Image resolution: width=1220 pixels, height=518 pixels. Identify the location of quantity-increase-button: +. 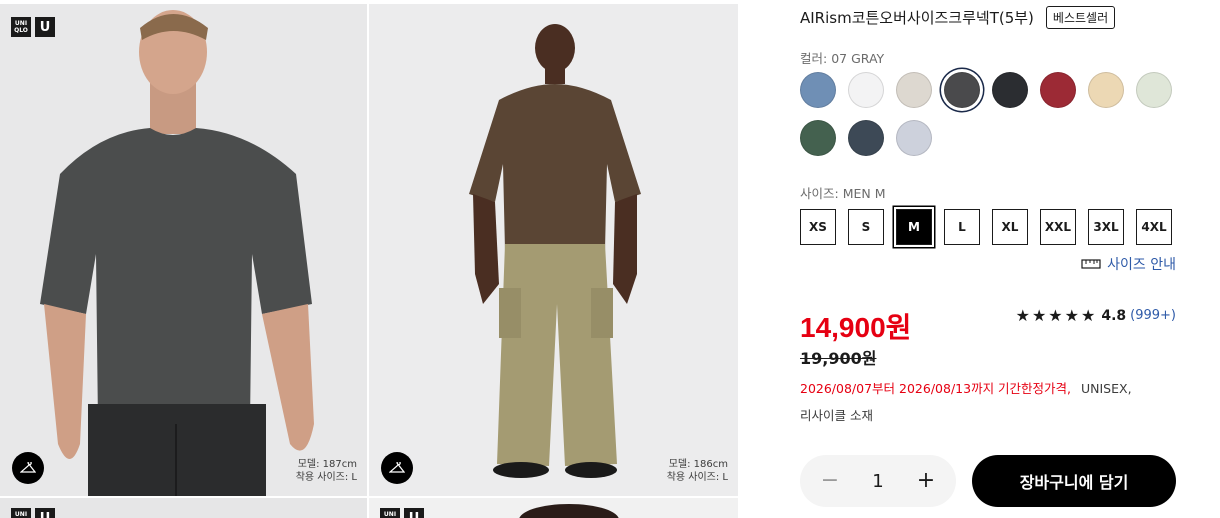
(926, 481).